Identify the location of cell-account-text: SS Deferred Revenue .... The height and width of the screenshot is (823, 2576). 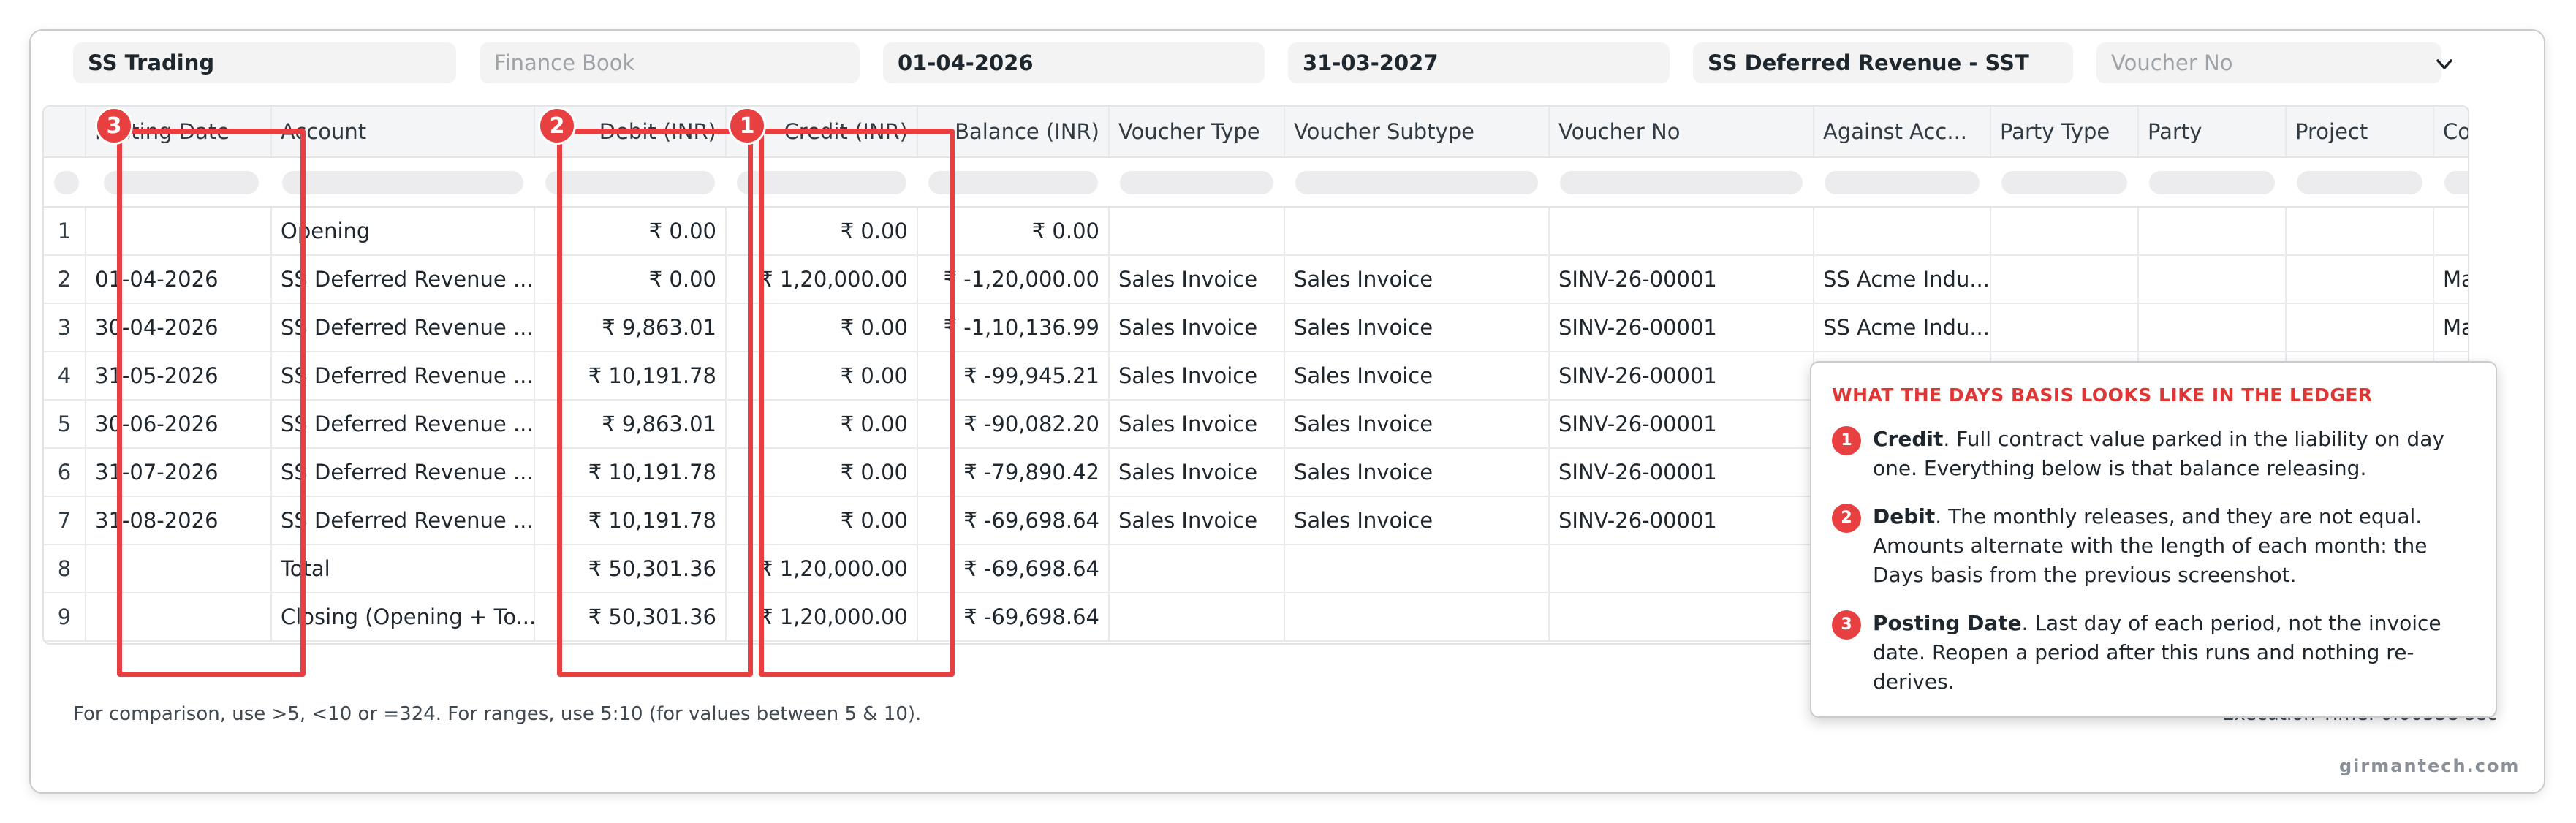
(407, 279).